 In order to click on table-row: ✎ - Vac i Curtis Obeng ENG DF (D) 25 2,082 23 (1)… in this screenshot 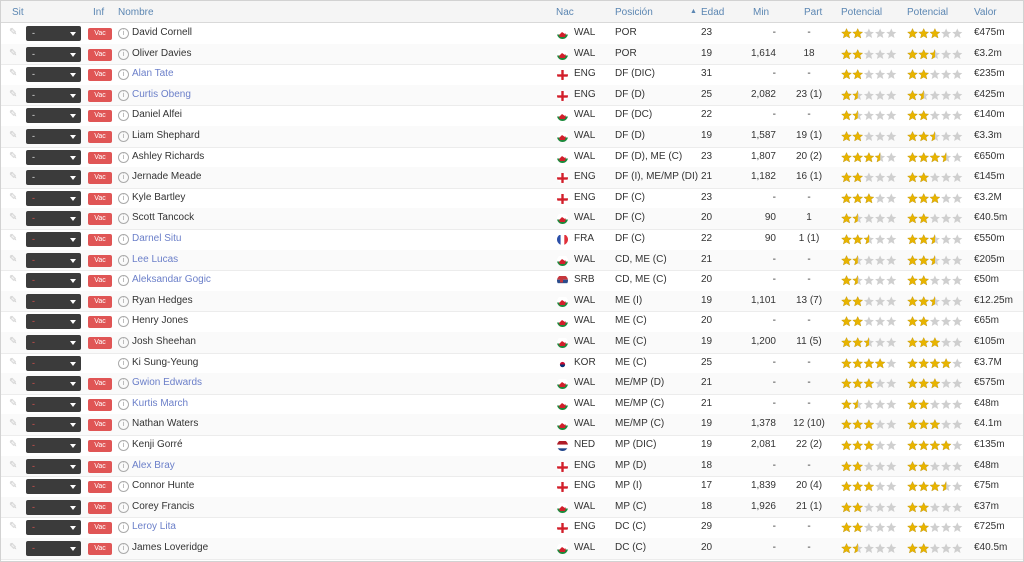, I will do `click(512, 95)`.